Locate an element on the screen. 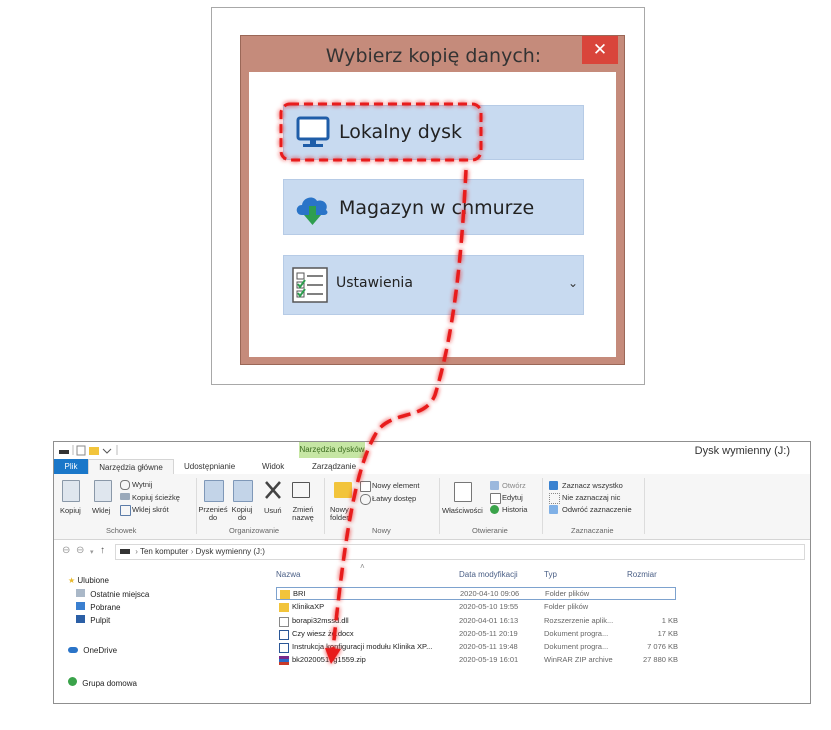  title-bar: Narzędzia dysków Dysk wymienny (J:) is located at coordinates (432, 450).